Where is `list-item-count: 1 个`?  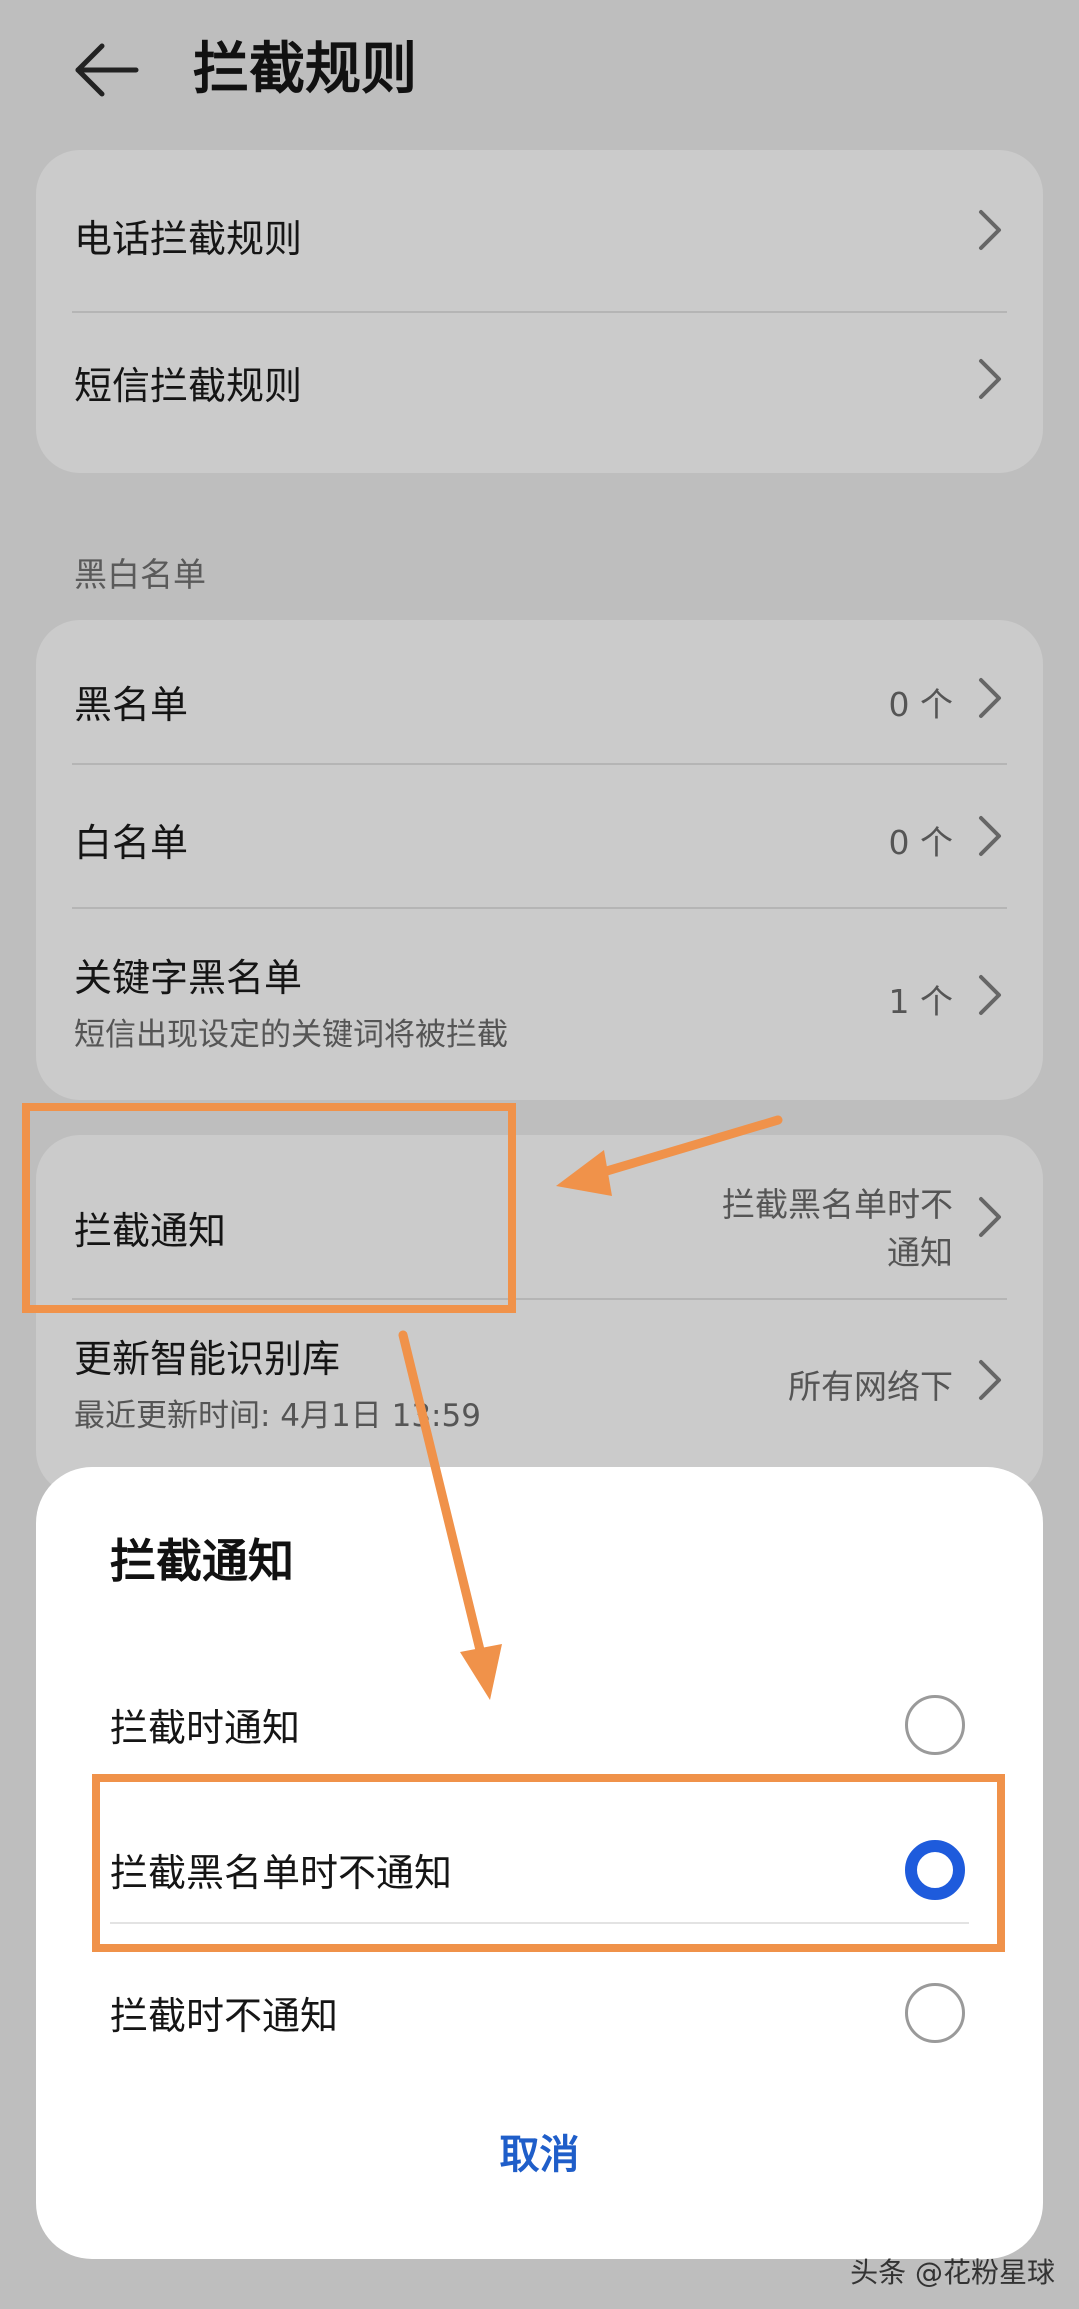
list-item-count: 1 个 is located at coordinates (921, 1001).